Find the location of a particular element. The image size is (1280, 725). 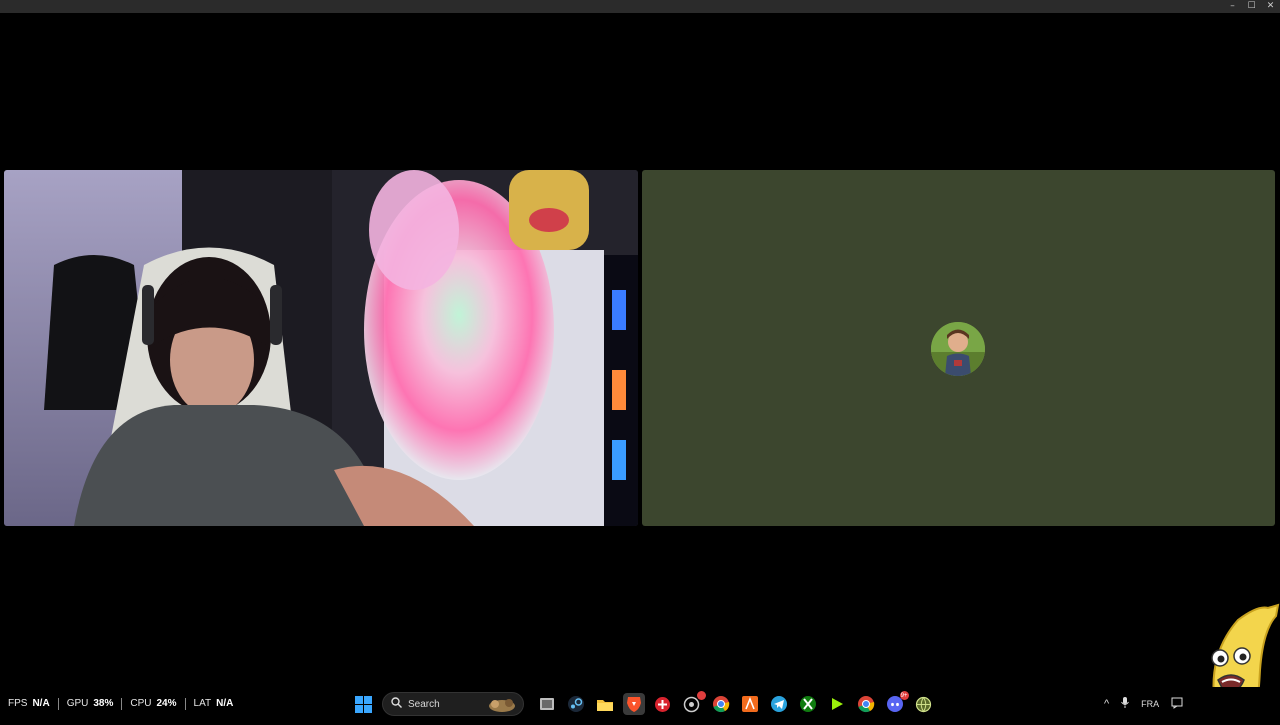

language-indicator: FRA is located at coordinates (1150, 704).